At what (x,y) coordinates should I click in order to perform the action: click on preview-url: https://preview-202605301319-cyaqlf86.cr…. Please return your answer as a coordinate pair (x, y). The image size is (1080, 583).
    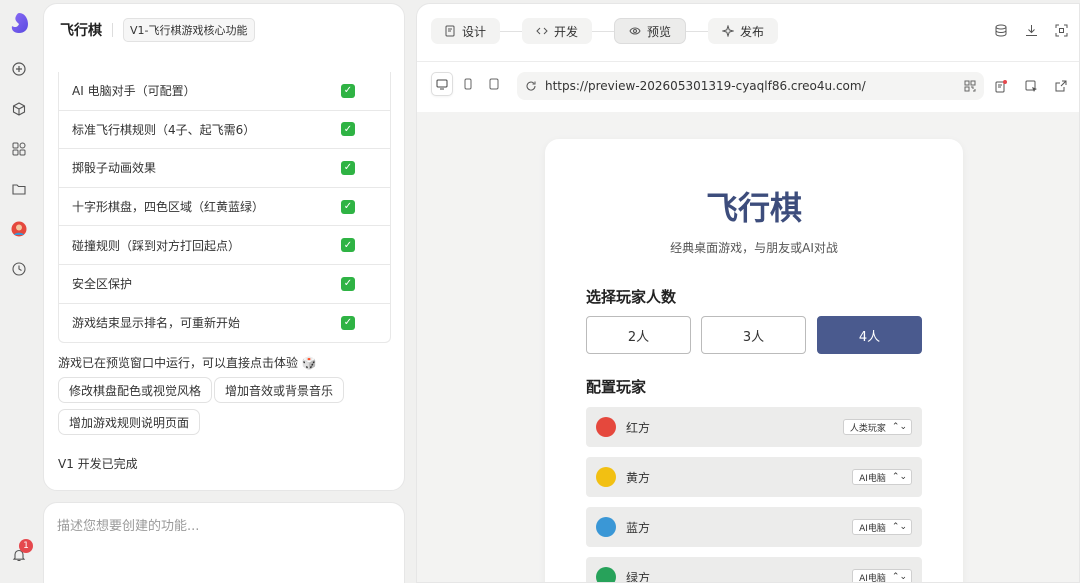
    Looking at the image, I should click on (754, 86).